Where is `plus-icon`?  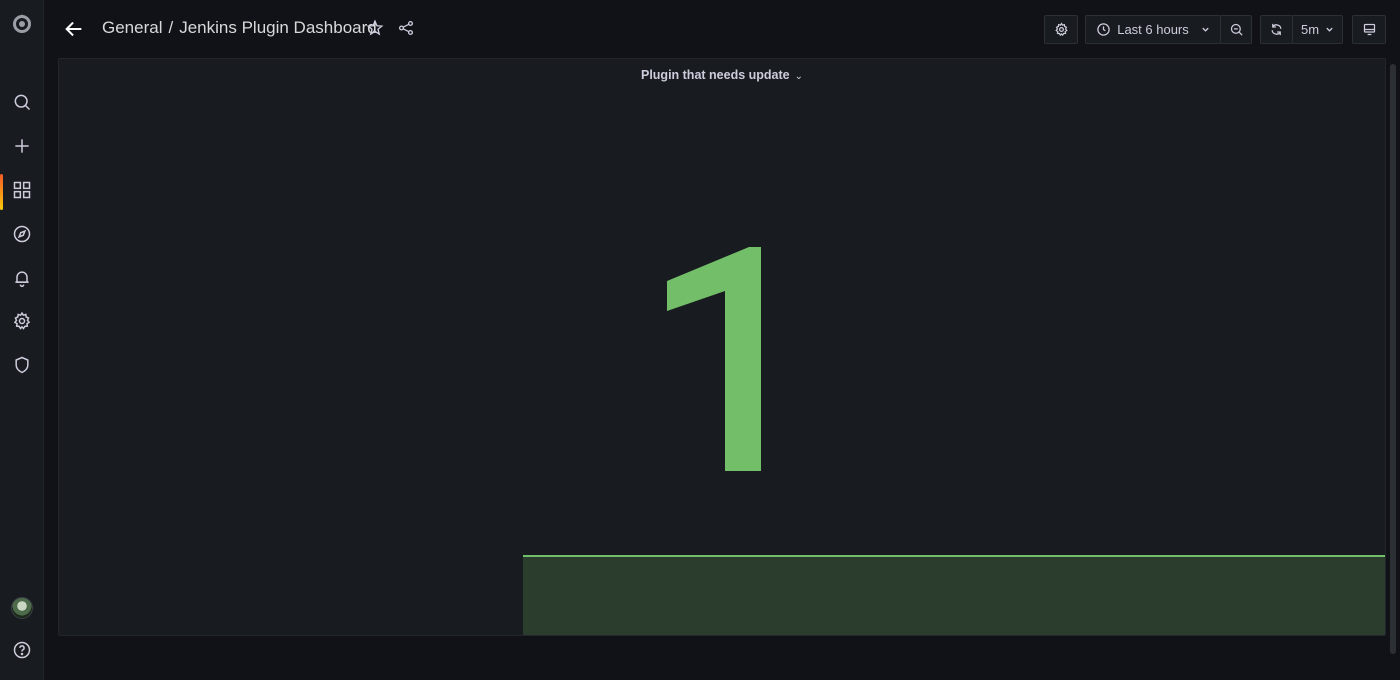
plus-icon is located at coordinates (22, 146).